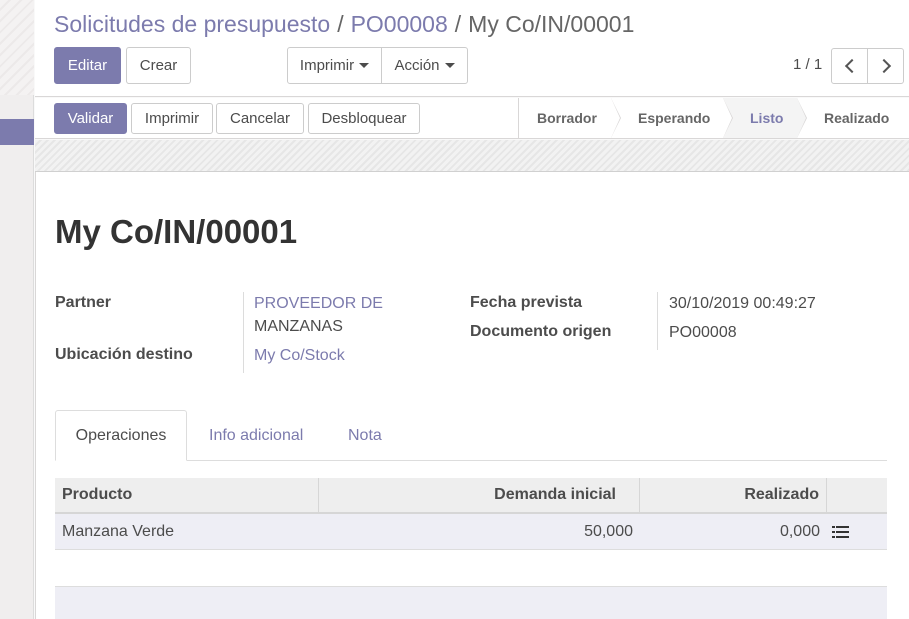 The width and height of the screenshot is (909, 619). What do you see at coordinates (364, 118) in the screenshot?
I see `unlock-button: Desbloquear` at bounding box center [364, 118].